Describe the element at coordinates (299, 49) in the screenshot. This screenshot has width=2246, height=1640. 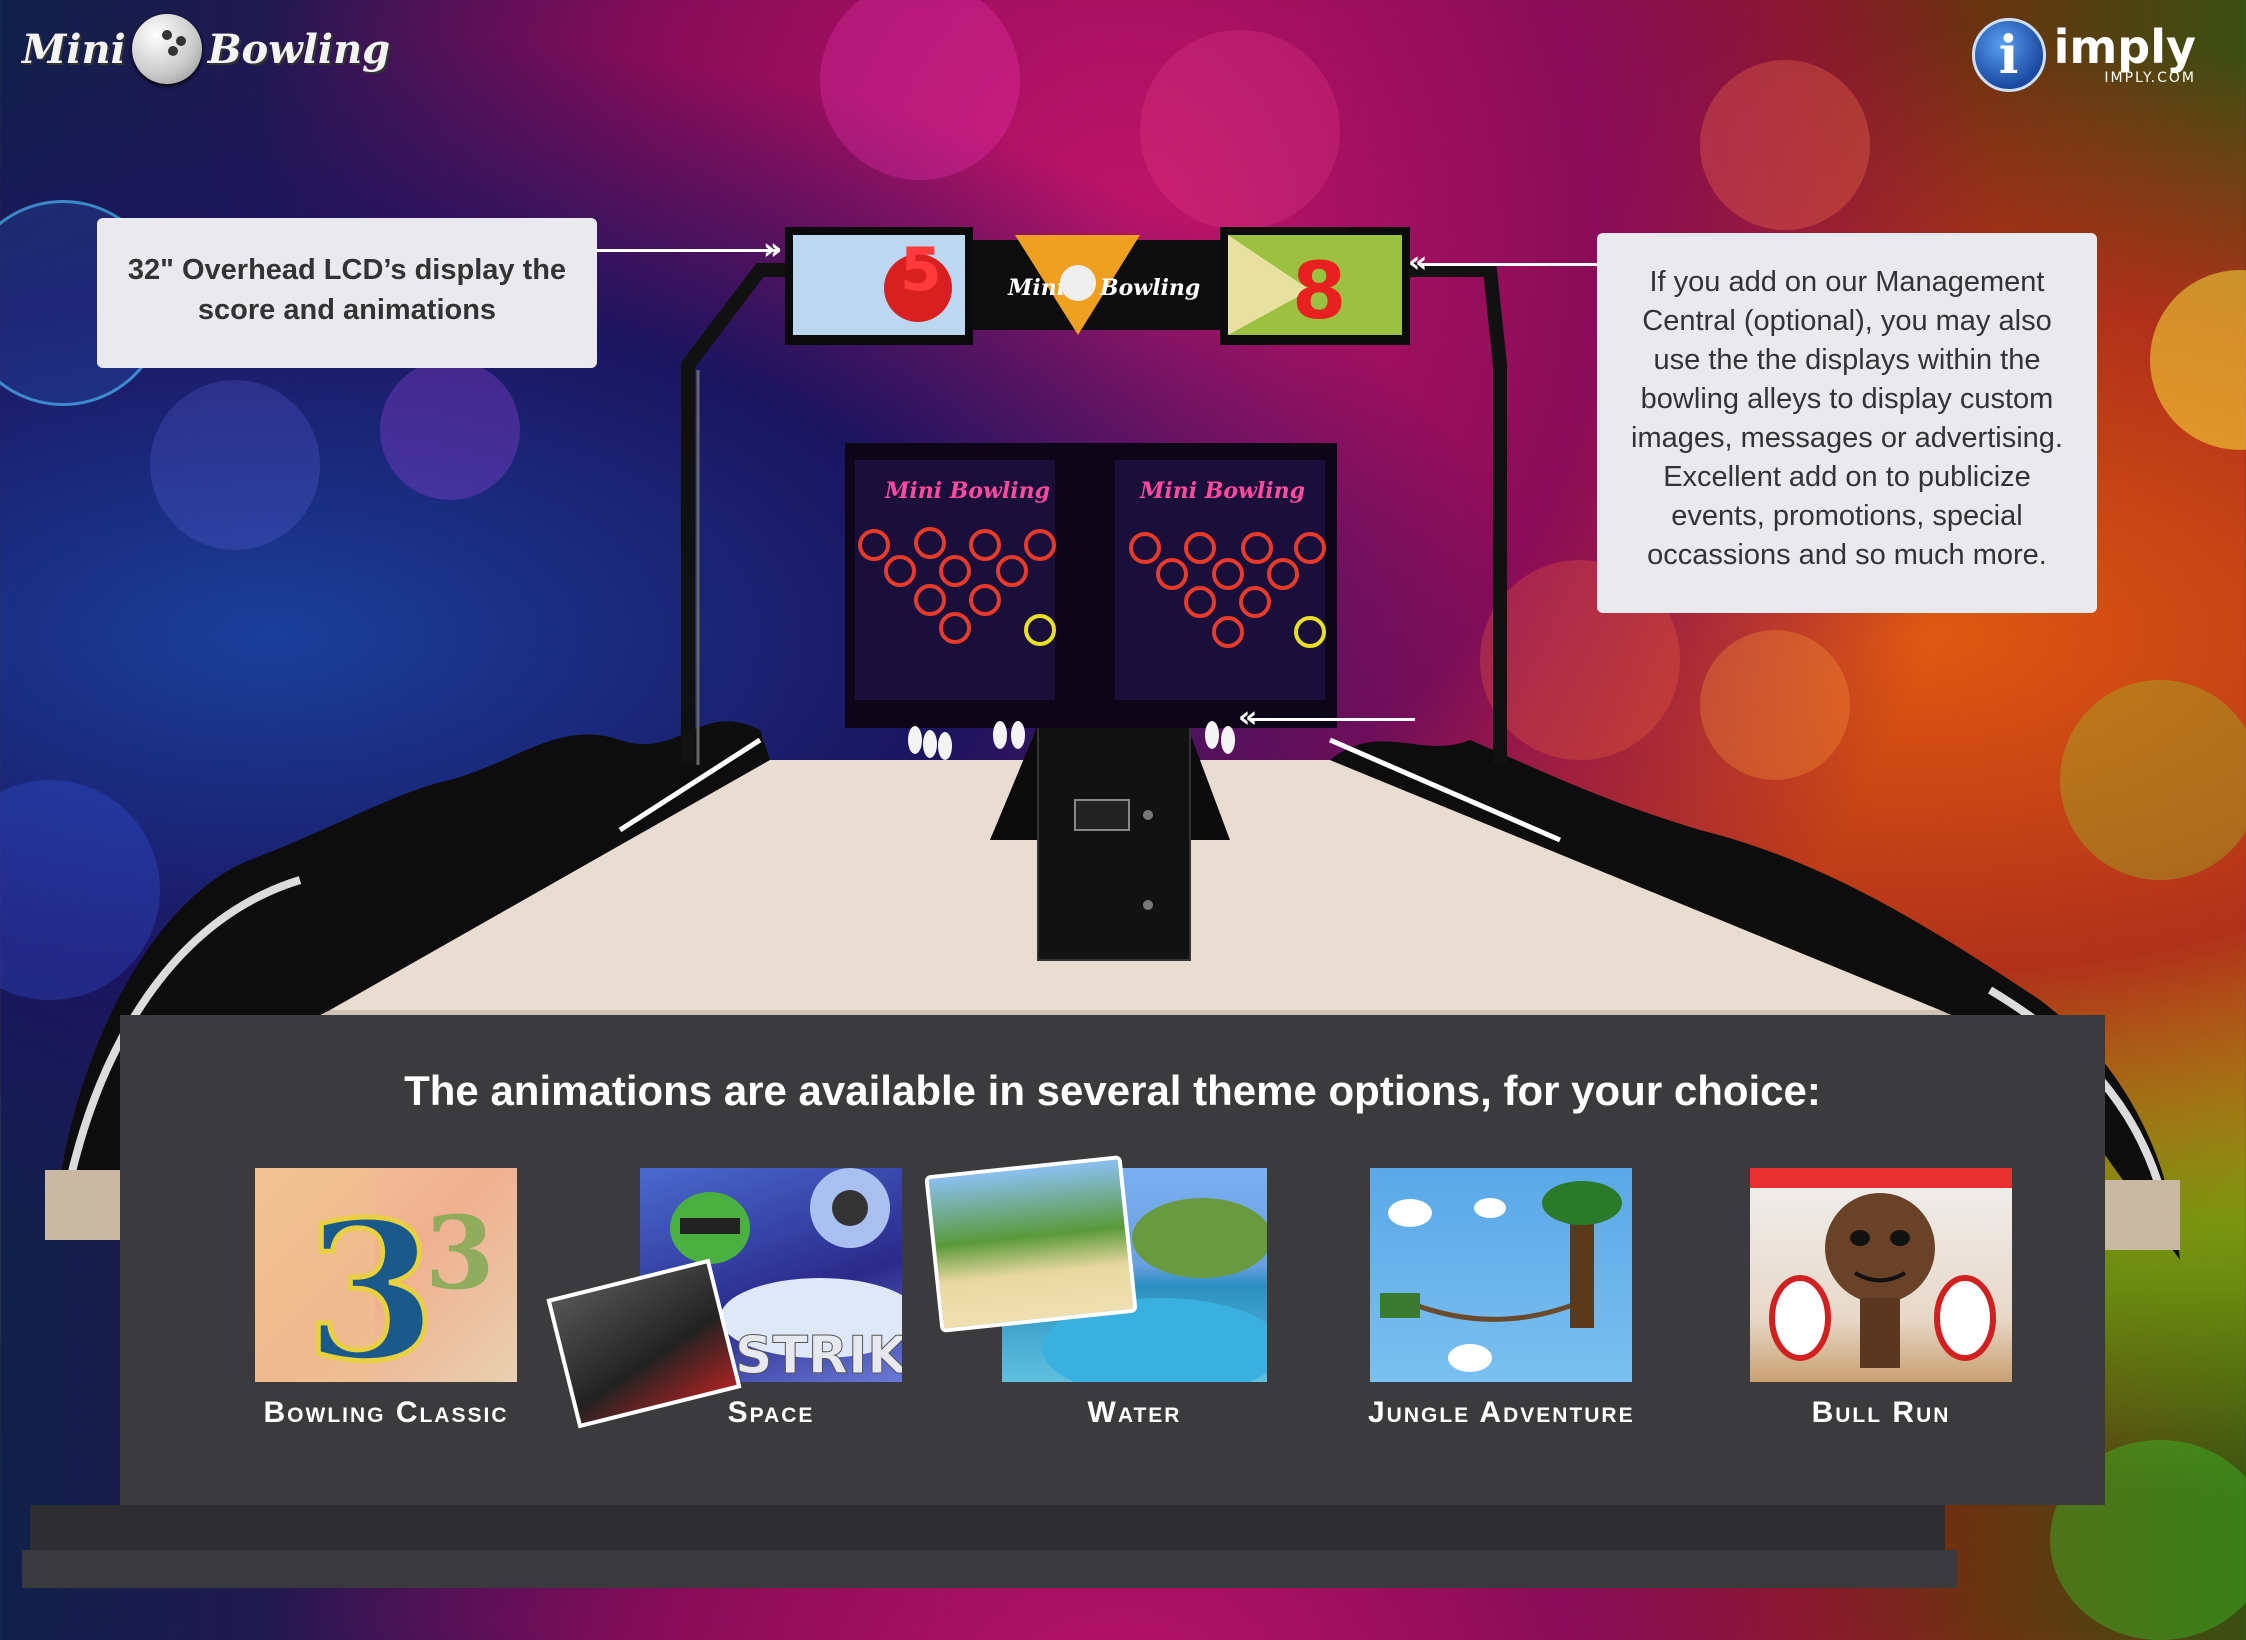
I see `logo-word-bowling: Bowling` at that location.